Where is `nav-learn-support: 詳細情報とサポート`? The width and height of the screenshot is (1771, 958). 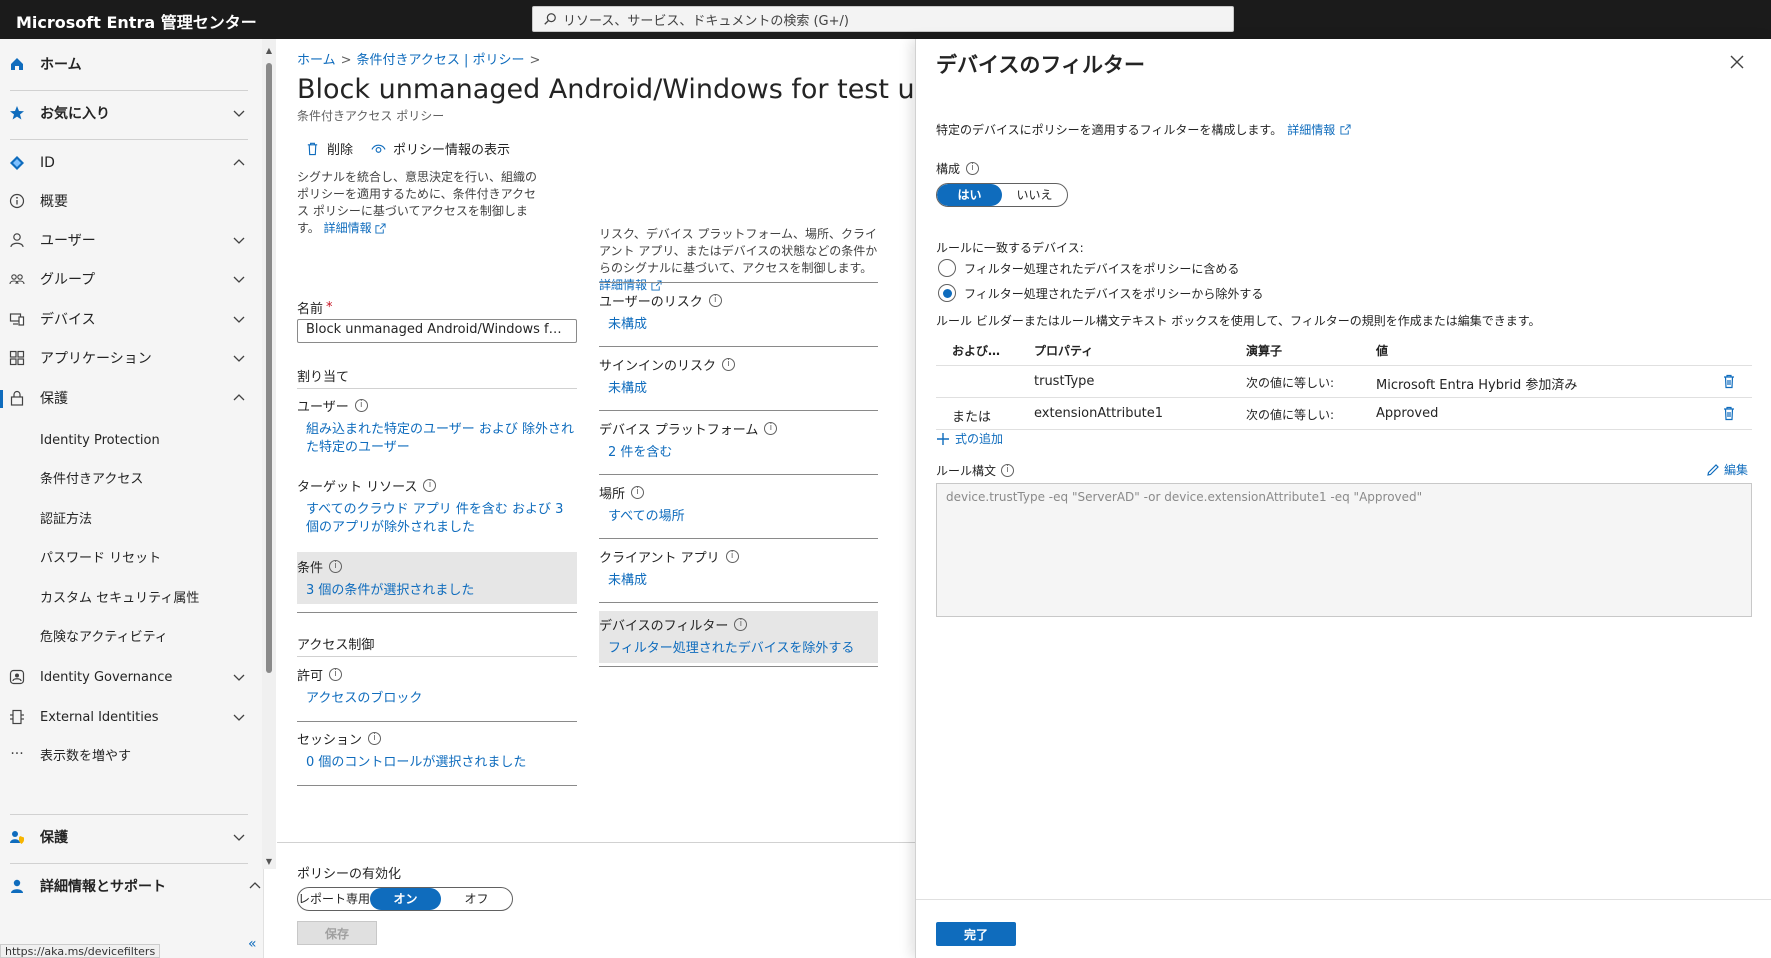 nav-learn-support: 詳細情報とサポート is located at coordinates (130, 886).